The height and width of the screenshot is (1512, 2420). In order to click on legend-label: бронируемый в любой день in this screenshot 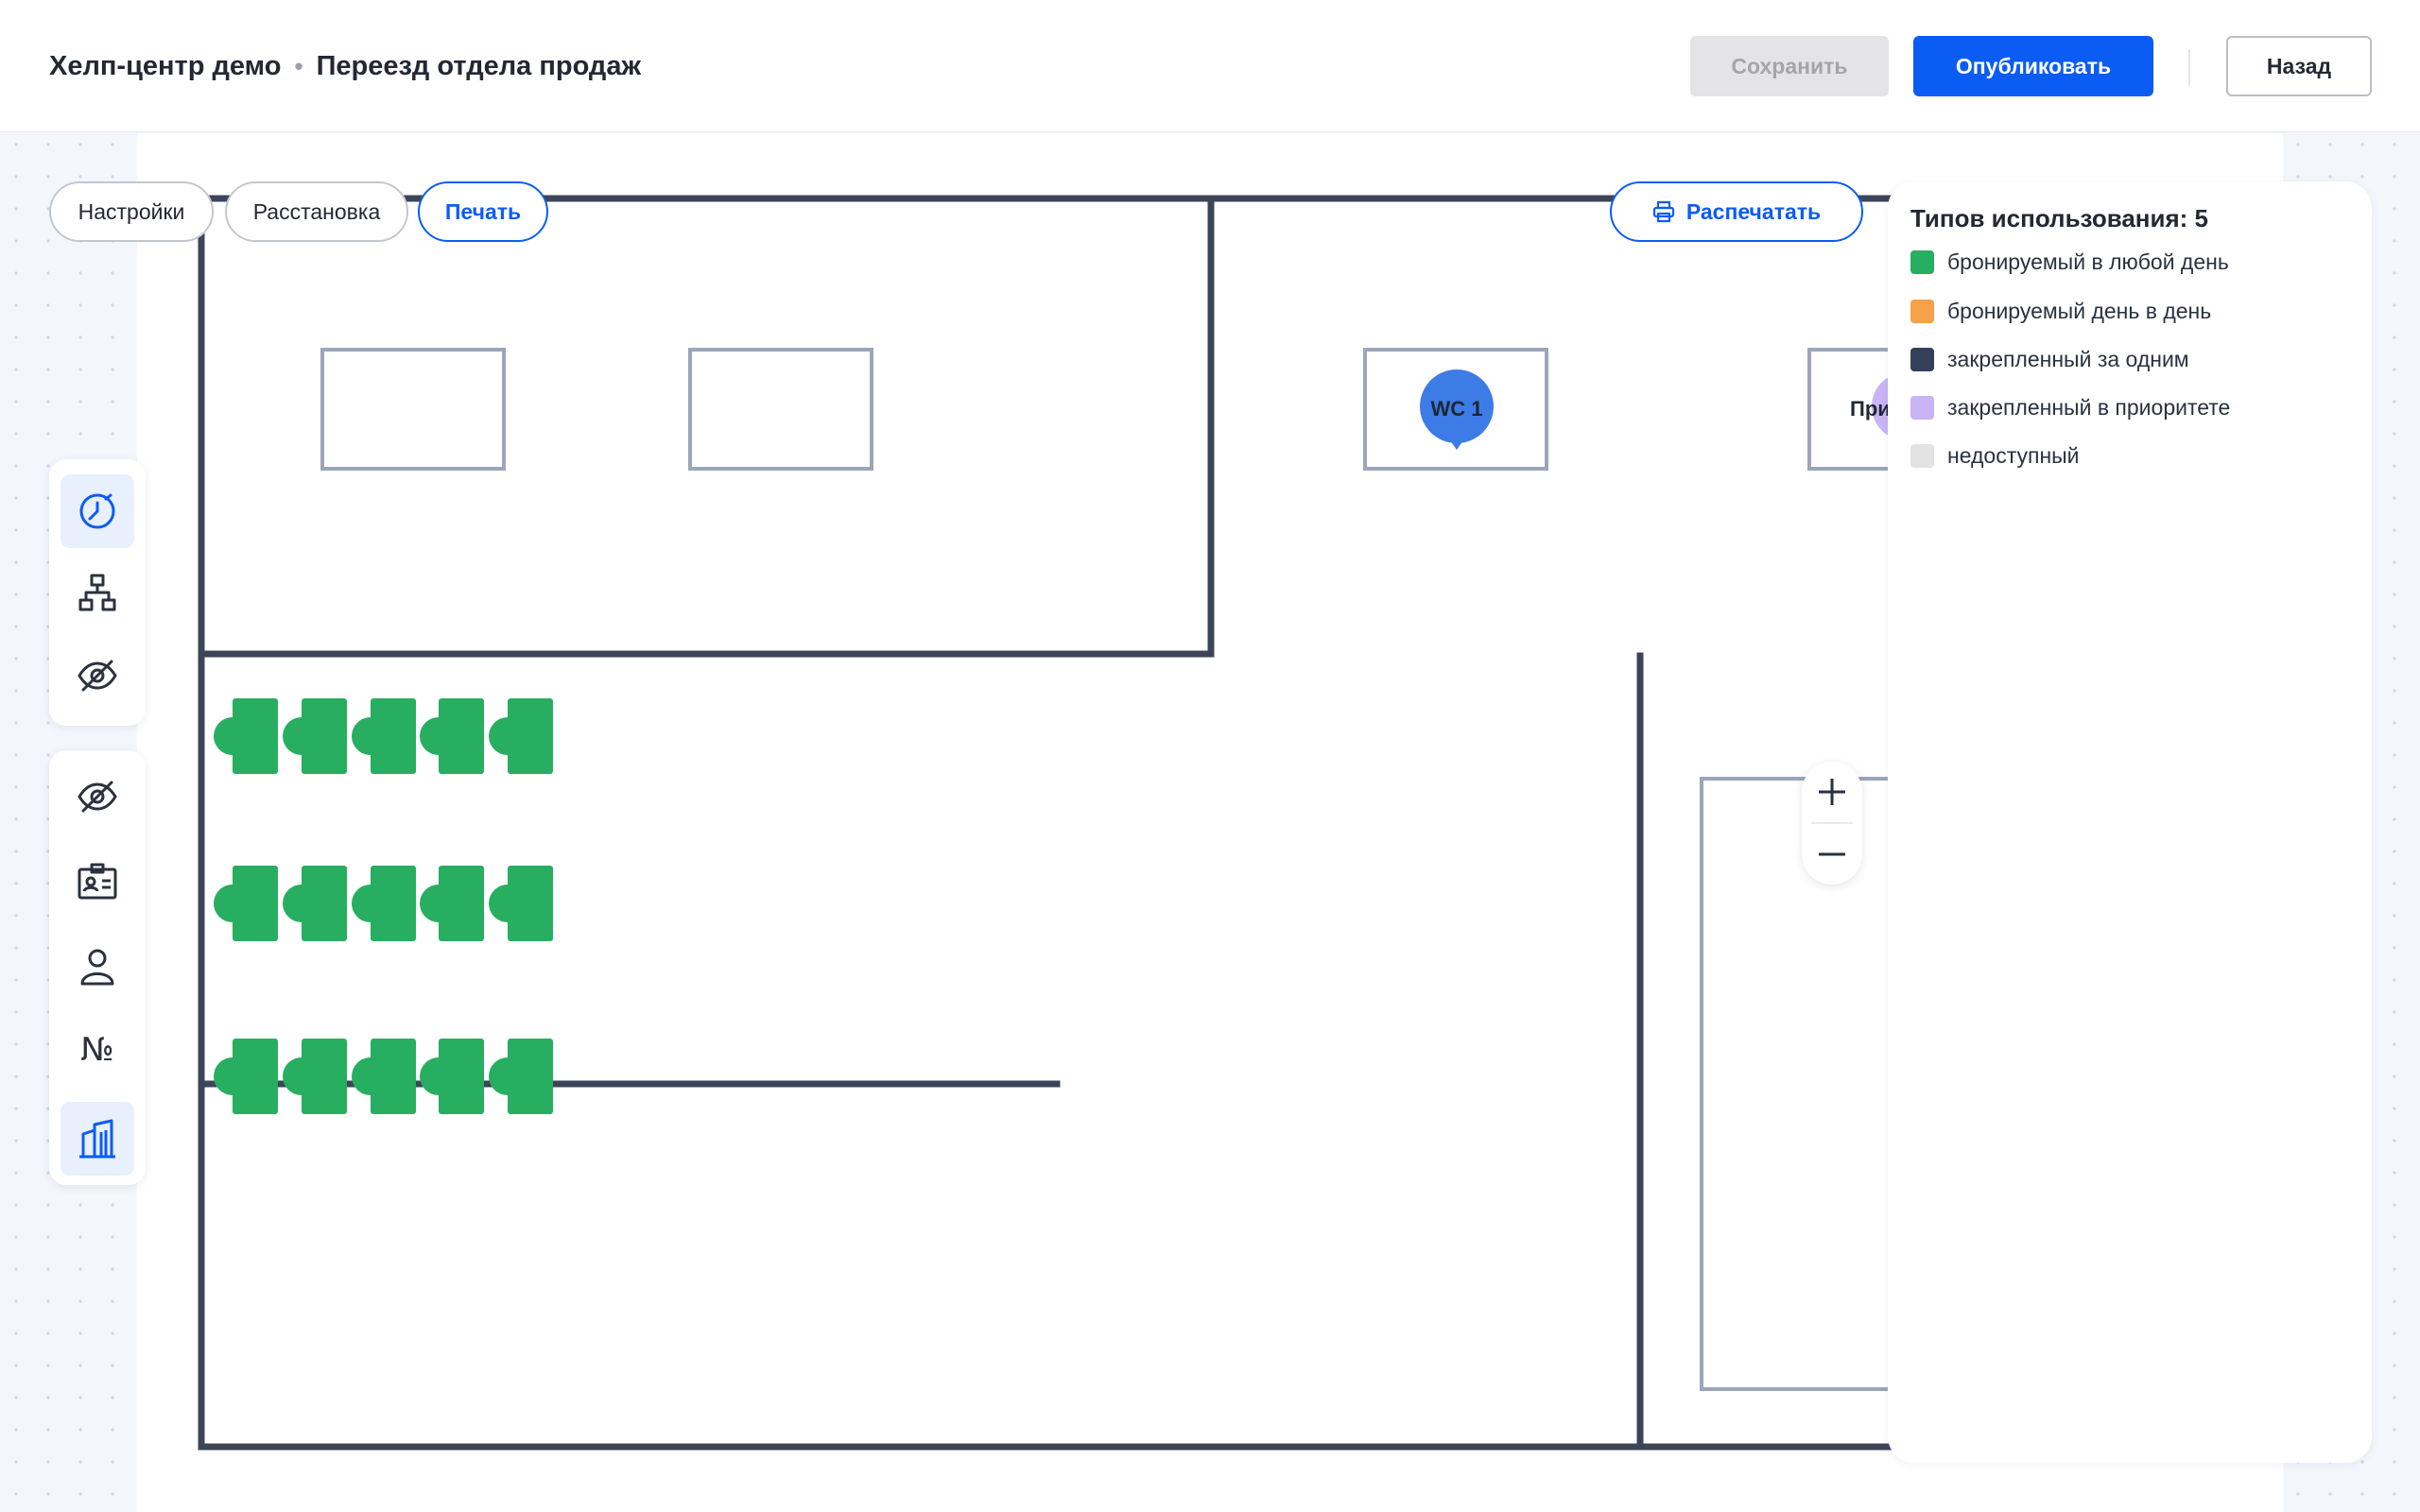, I will do `click(2088, 261)`.